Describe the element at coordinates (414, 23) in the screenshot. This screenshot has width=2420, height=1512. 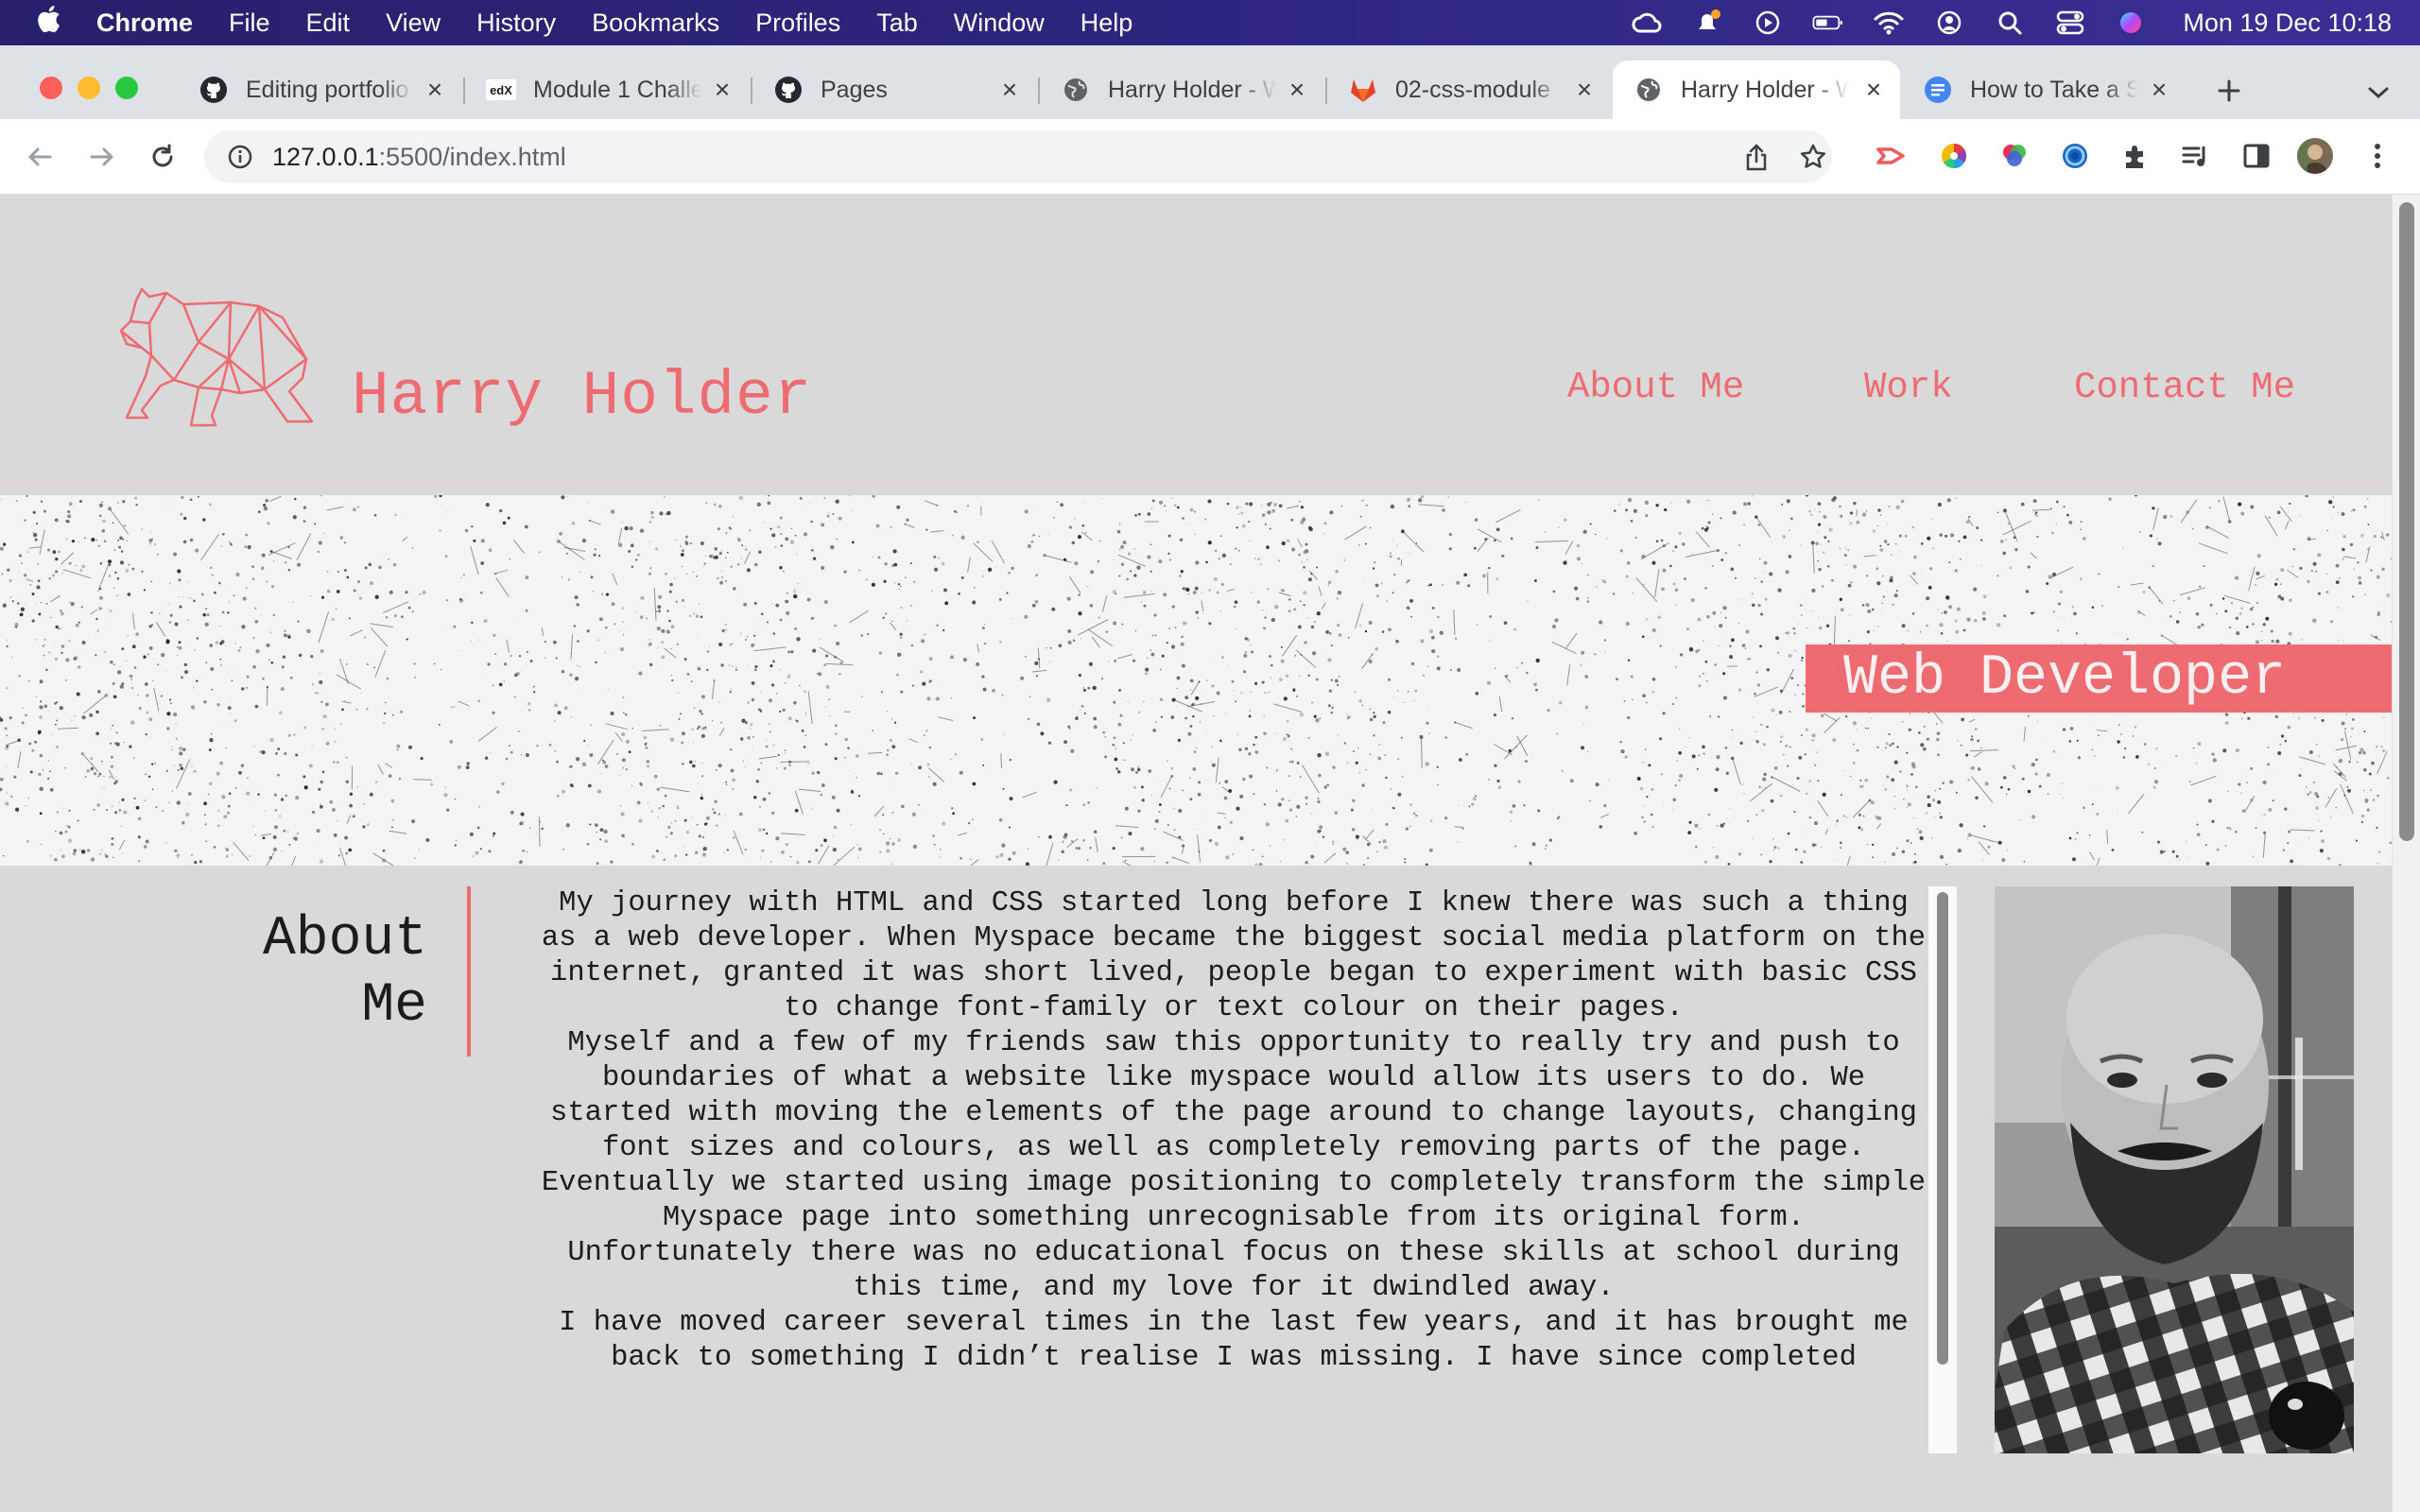
I see `menu-view: View` at that location.